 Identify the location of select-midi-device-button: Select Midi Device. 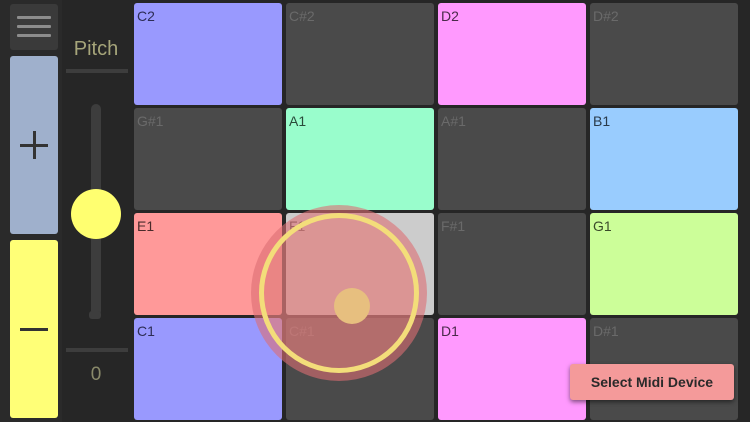
(652, 382).